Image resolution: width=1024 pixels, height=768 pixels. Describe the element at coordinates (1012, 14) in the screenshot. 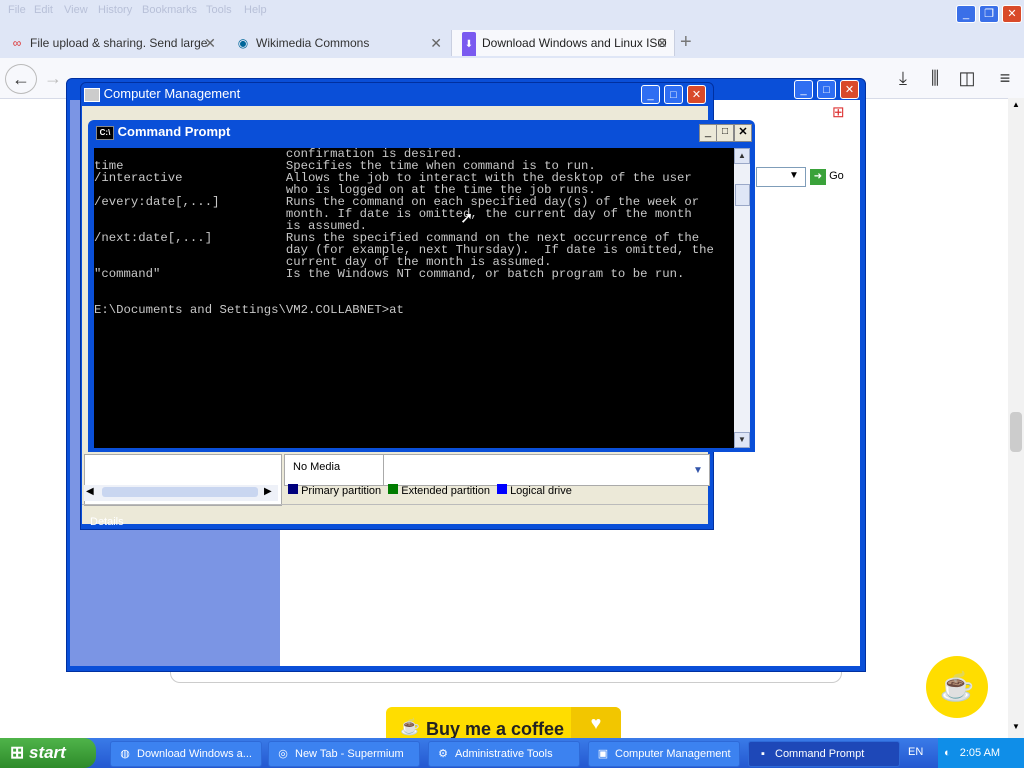

I see `browser-close-button: ✕` at that location.